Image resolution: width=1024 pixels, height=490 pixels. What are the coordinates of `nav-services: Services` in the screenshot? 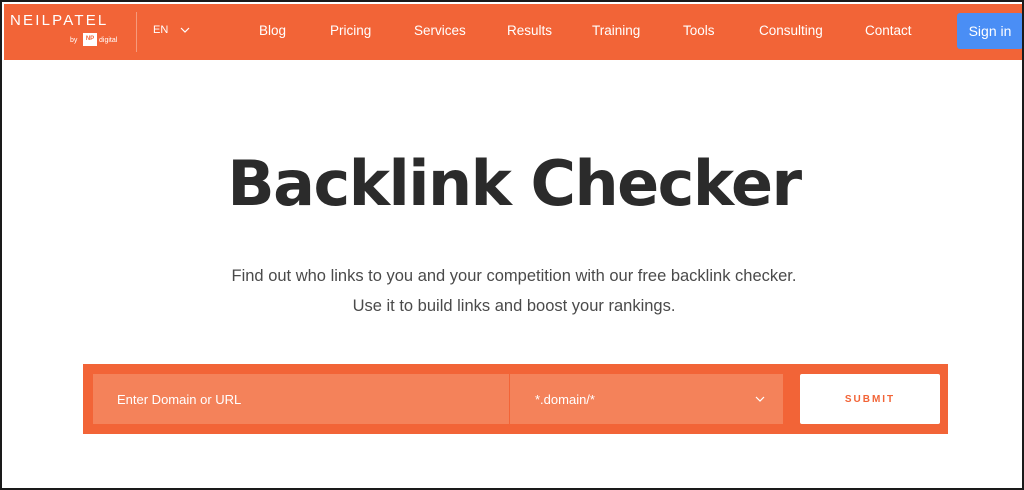 It's located at (440, 30).